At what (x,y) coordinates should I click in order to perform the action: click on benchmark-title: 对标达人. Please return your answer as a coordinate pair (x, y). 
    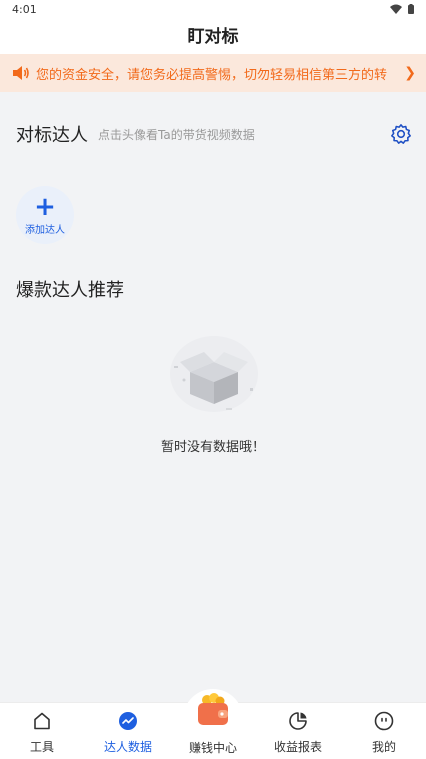
    Looking at the image, I should click on (52, 135).